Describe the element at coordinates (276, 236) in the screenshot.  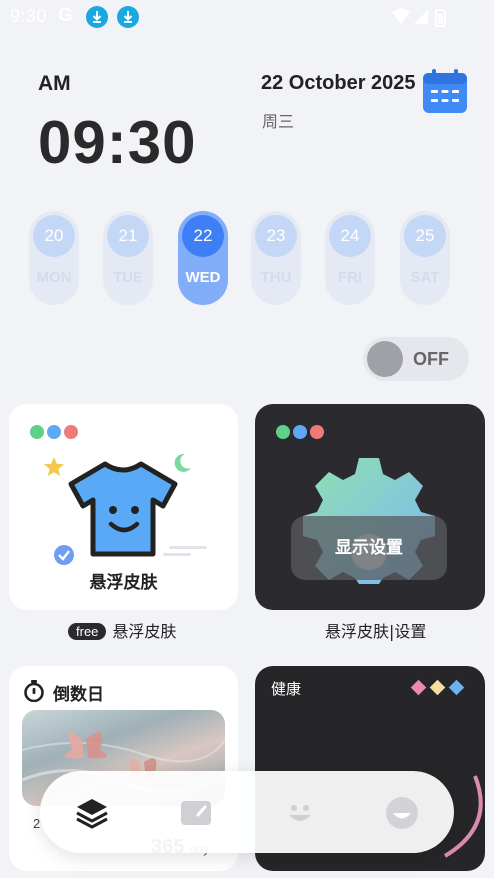
I see `day-number: 23` at that location.